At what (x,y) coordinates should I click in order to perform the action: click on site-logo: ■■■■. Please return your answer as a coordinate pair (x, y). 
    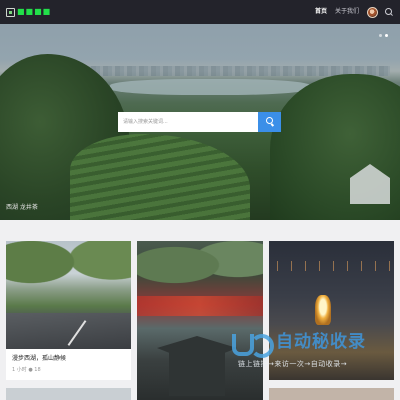
    Looking at the image, I should click on (29, 12).